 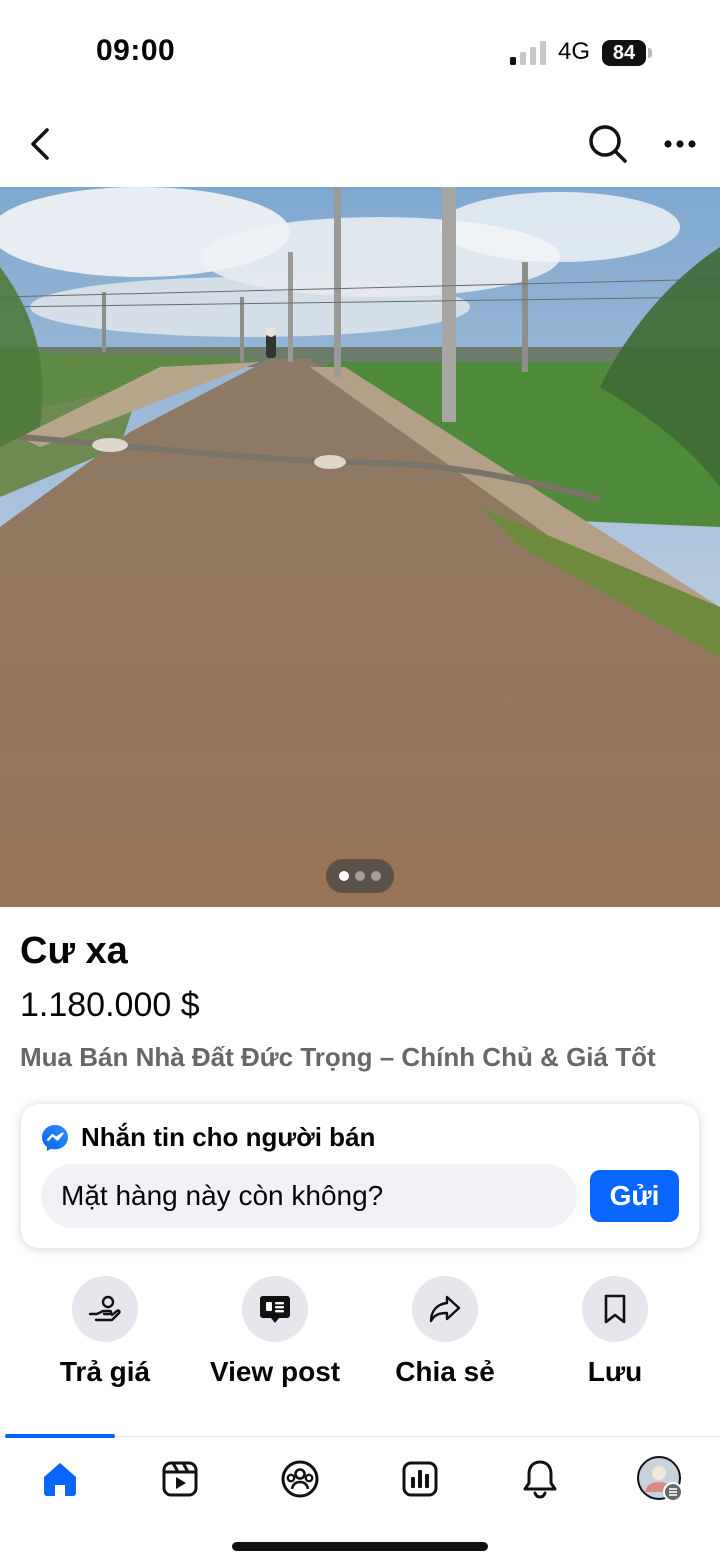 I want to click on signal-icon, so click(x=529, y=53).